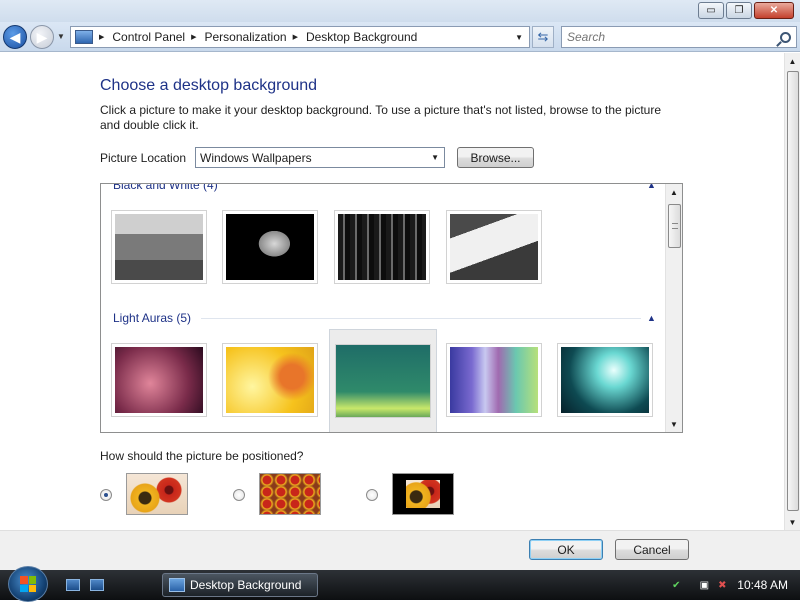 This screenshot has height=602, width=800. Describe the element at coordinates (73, 585) in the screenshot. I see `show-desktop-icon` at that location.